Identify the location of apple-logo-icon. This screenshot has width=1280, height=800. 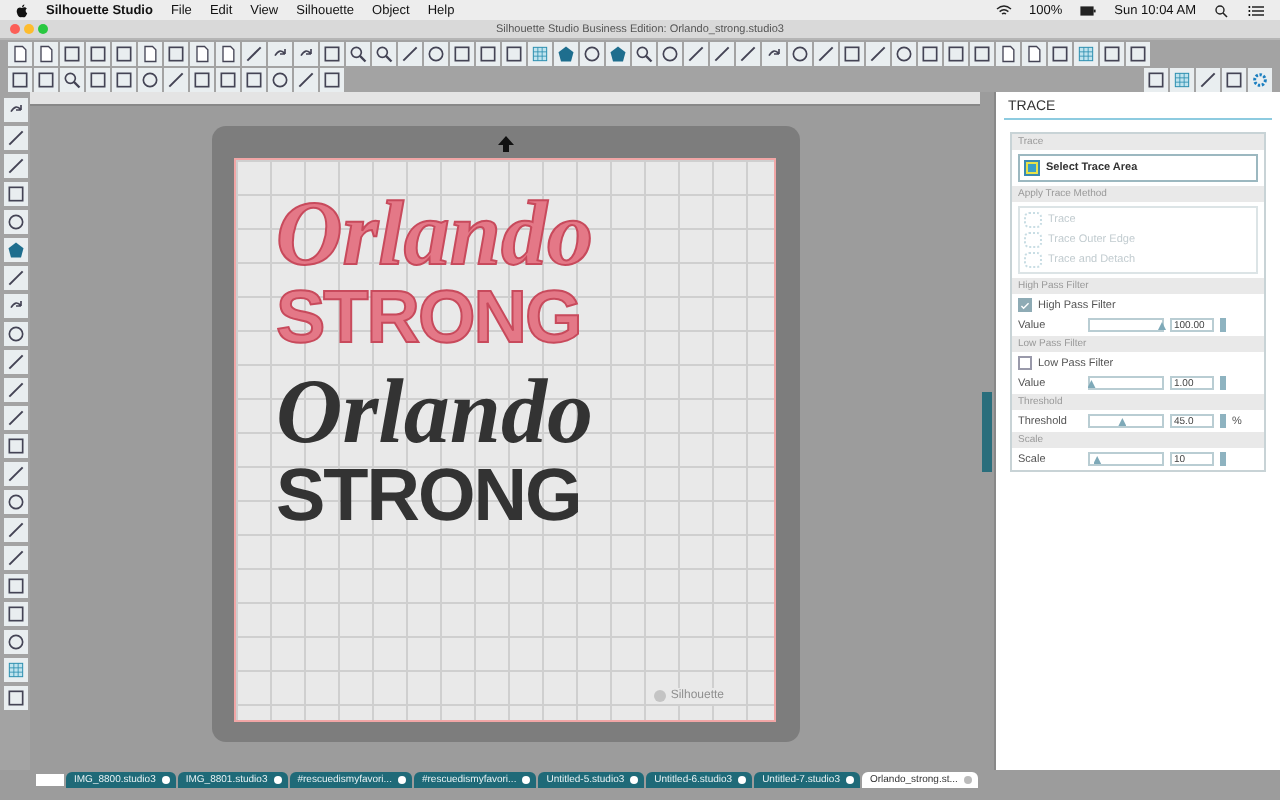
(22, 10).